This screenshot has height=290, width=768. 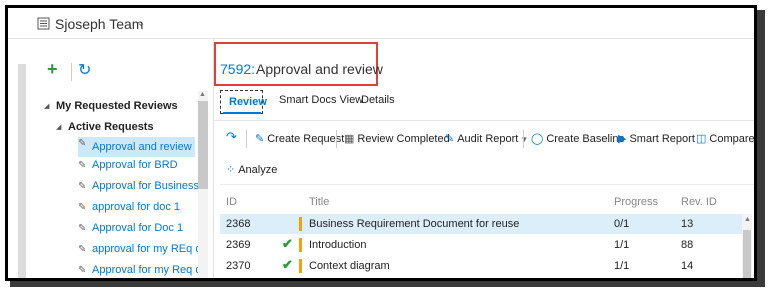 I want to click on collapse-strip, so click(x=22, y=171).